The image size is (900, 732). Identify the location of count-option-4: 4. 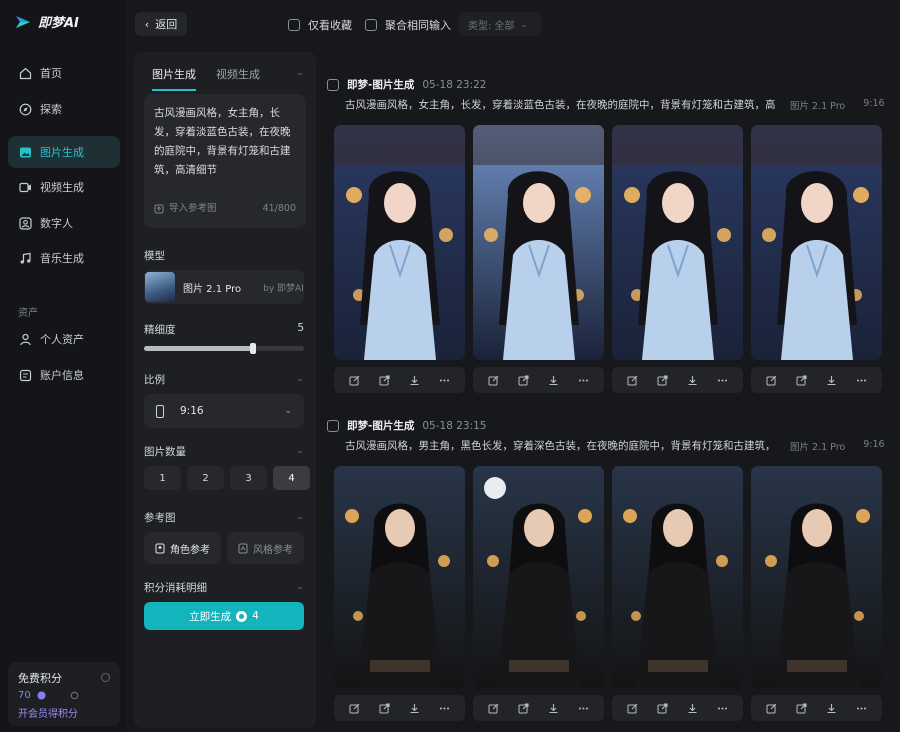
(291, 478).